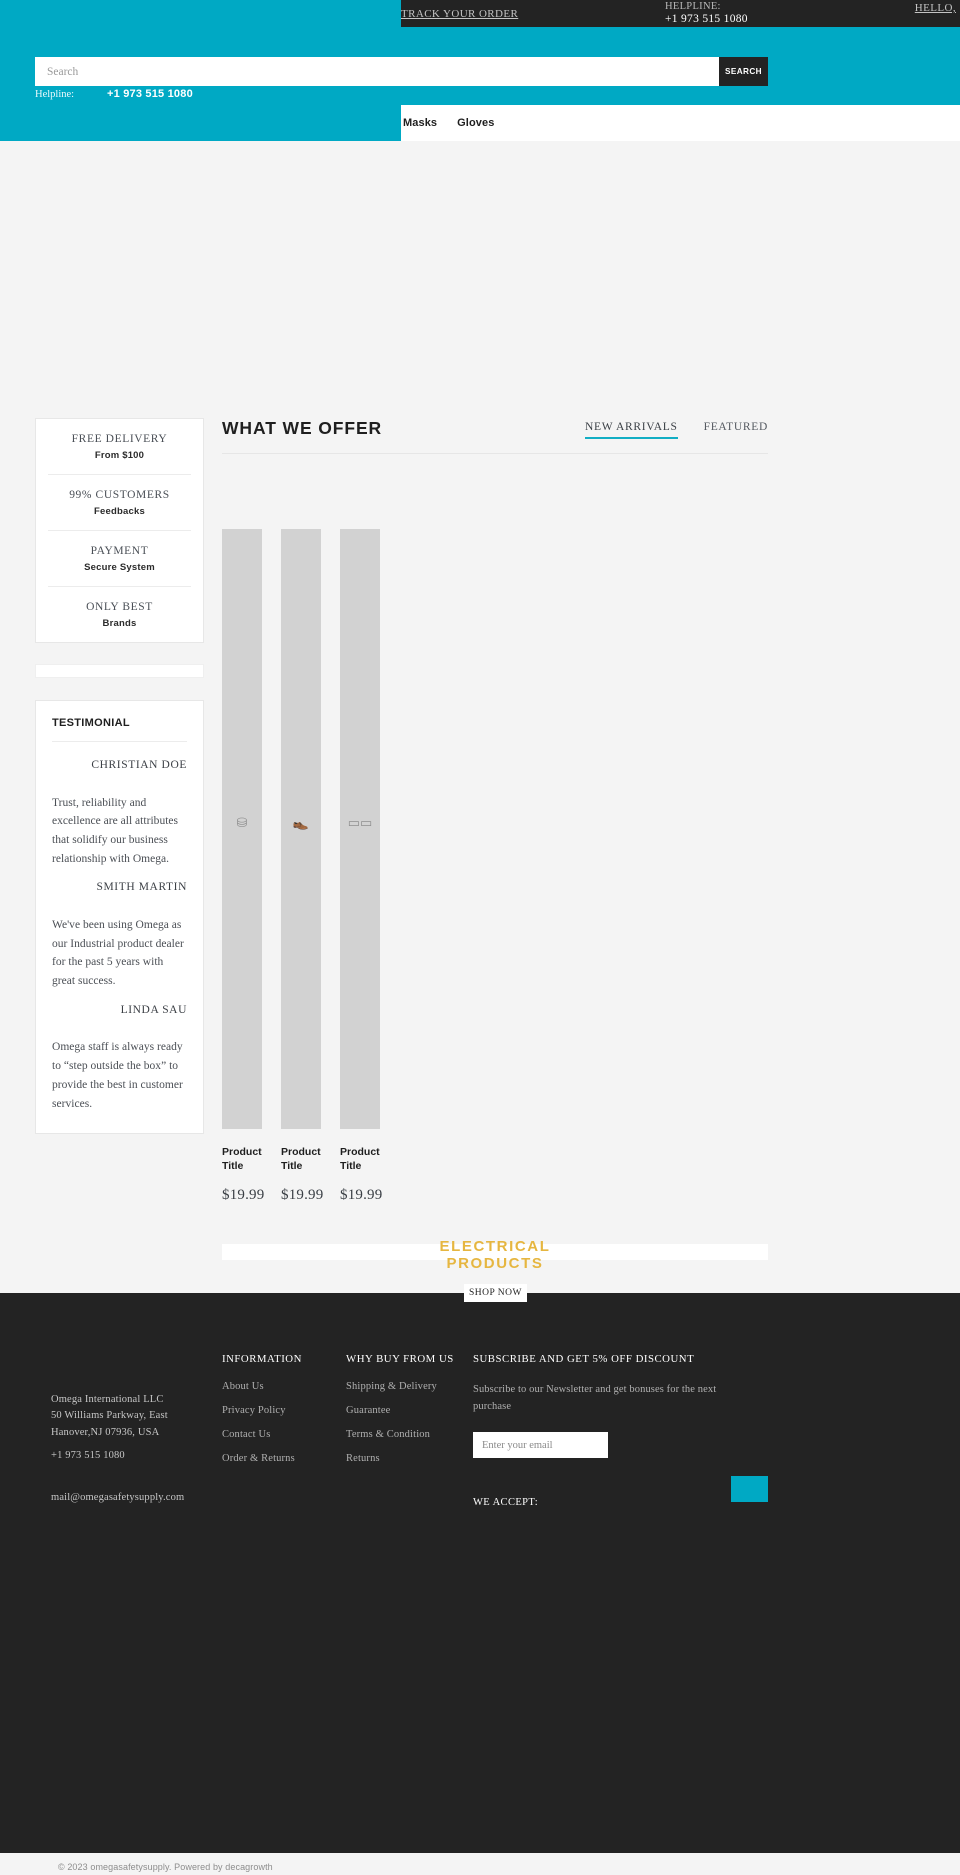  I want to click on header-helpline: Helpline: +1 973 515 1080, so click(114, 94).